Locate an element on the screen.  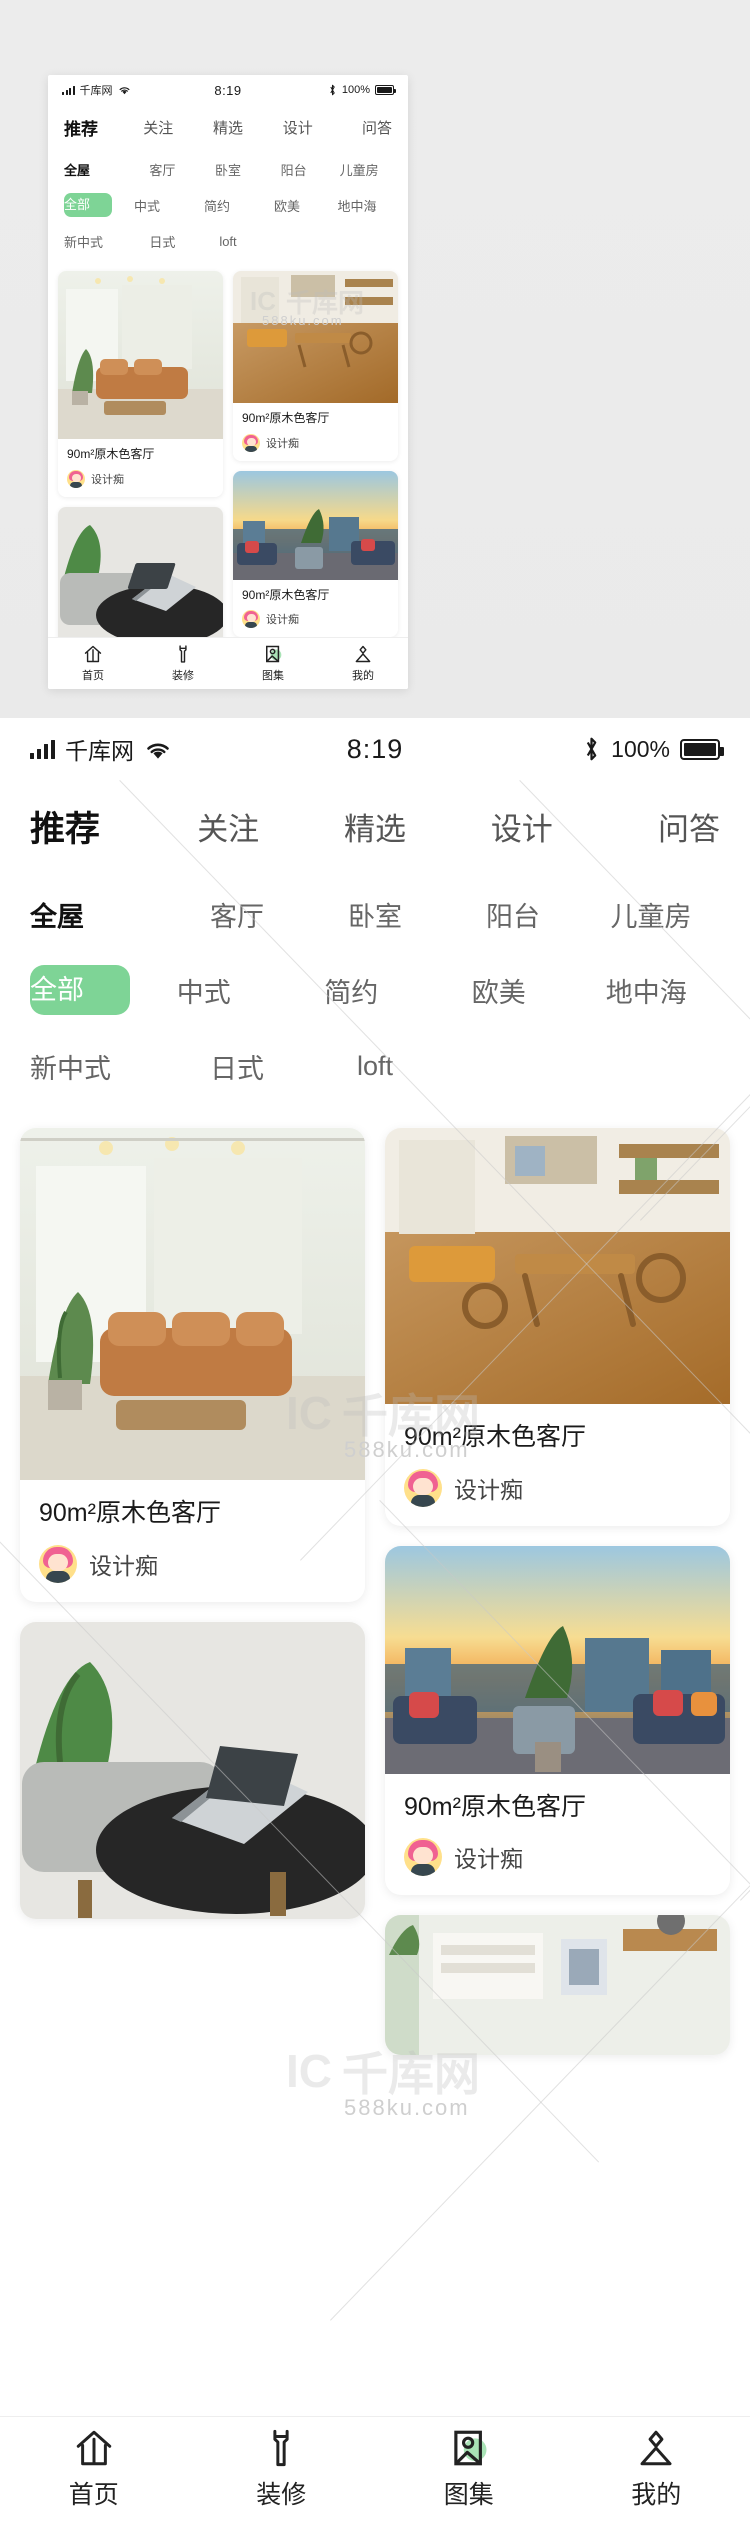
bookshelf-white-wall-photo is located at coordinates (557, 1985).